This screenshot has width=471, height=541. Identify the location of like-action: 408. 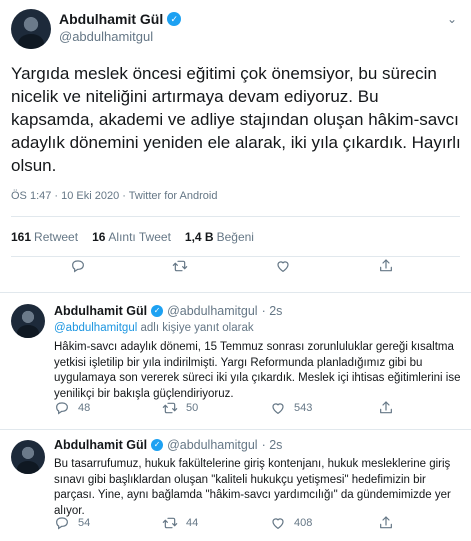
(291, 523).